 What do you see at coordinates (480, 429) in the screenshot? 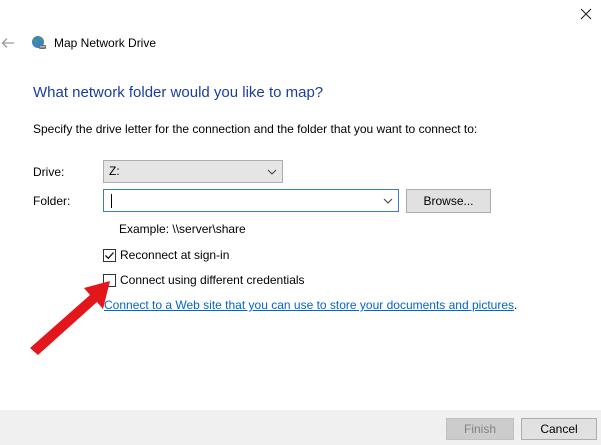
I see `finish-button: Finish` at bounding box center [480, 429].